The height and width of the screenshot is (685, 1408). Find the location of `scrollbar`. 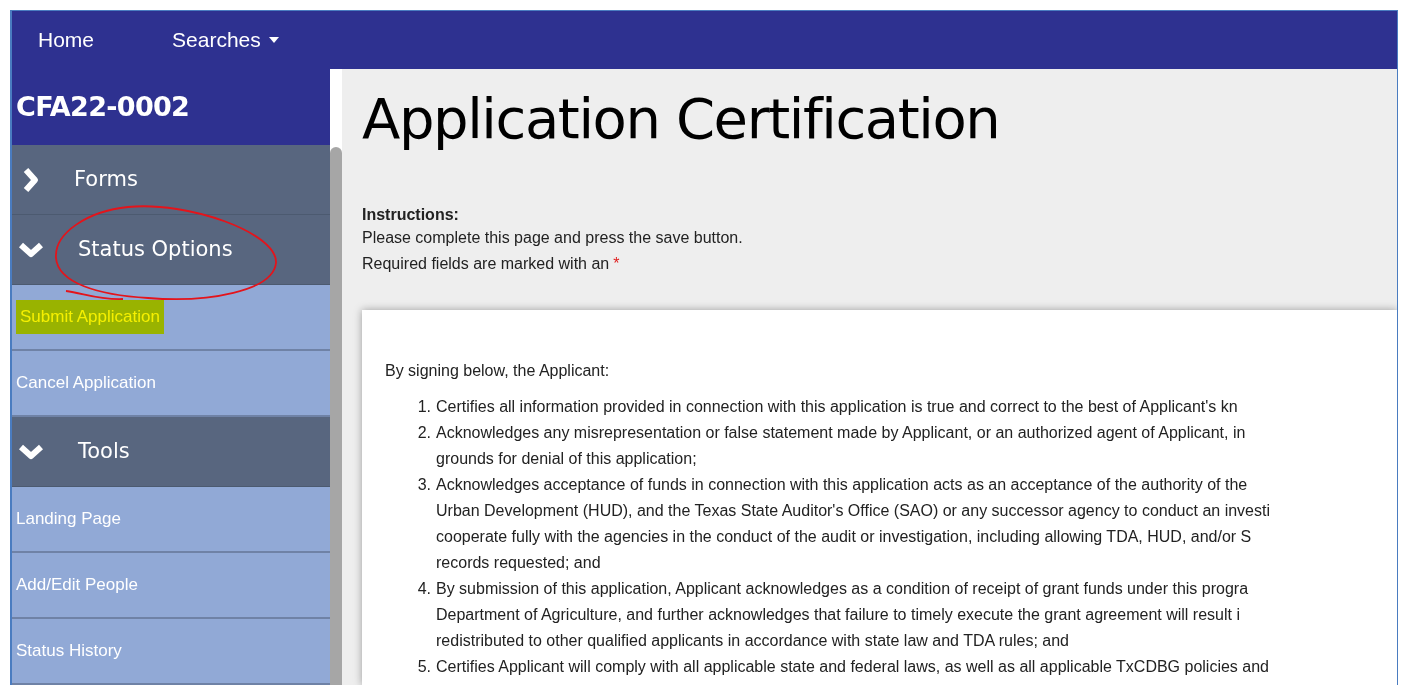

scrollbar is located at coordinates (336, 416).